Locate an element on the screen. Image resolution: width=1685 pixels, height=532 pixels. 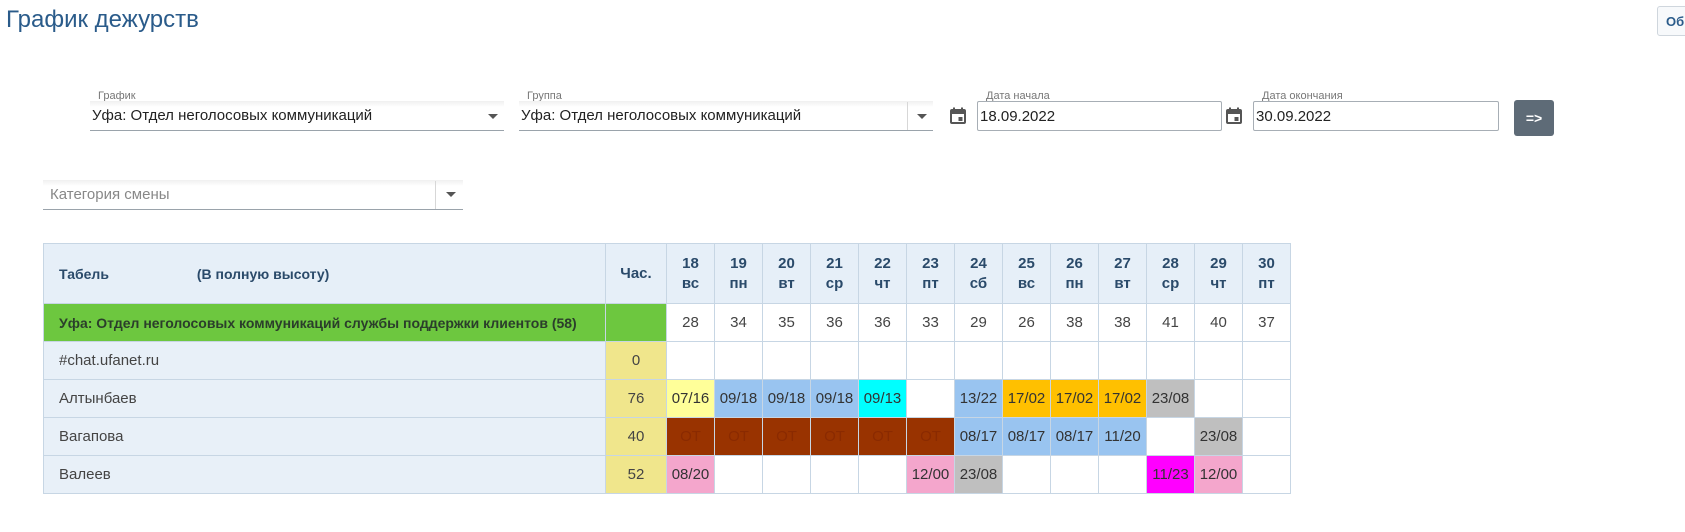
day-number: 26 is located at coordinates (1074, 263).